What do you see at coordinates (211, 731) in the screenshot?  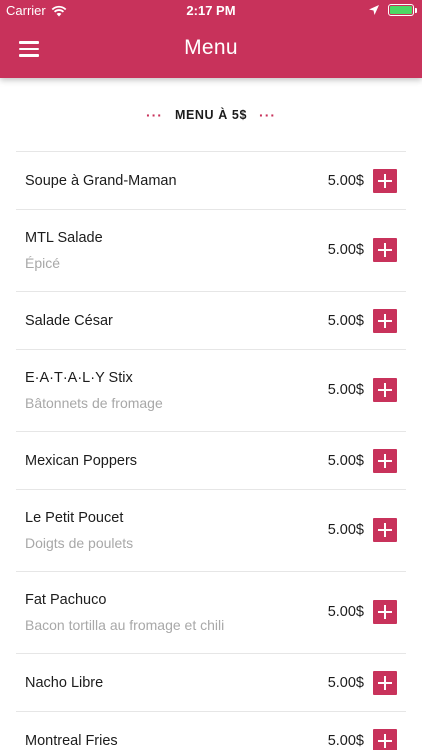 I see `menu-item: Montreal Fries 5.00$` at bounding box center [211, 731].